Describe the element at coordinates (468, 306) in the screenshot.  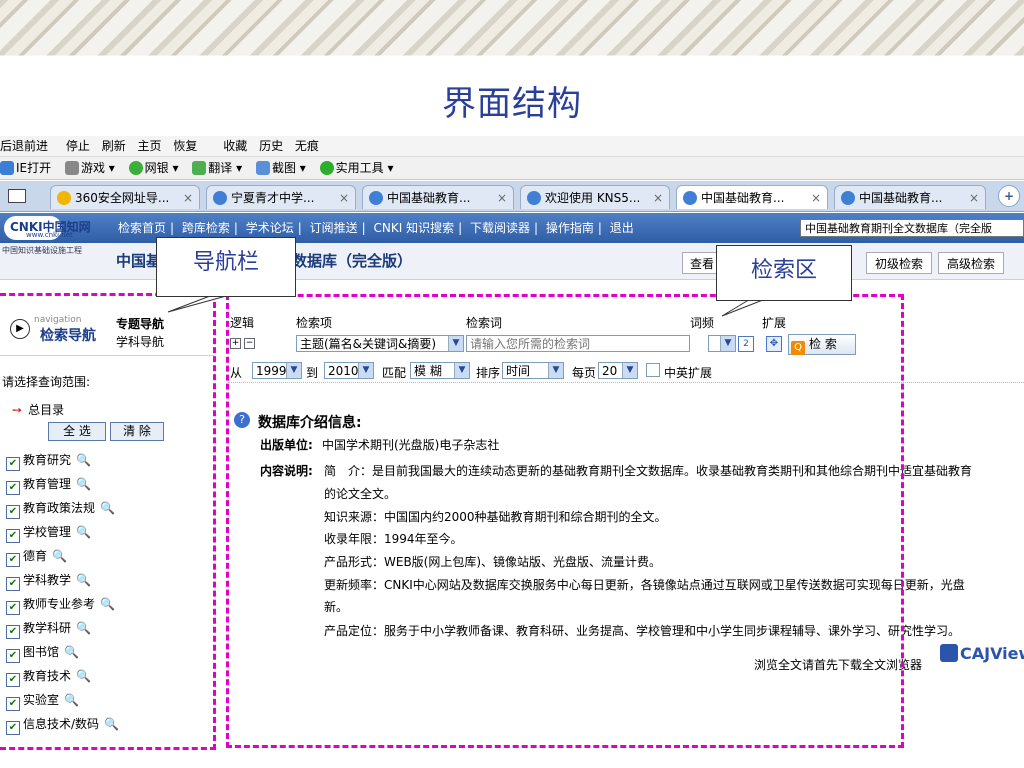
I see `callout-pointers` at that location.